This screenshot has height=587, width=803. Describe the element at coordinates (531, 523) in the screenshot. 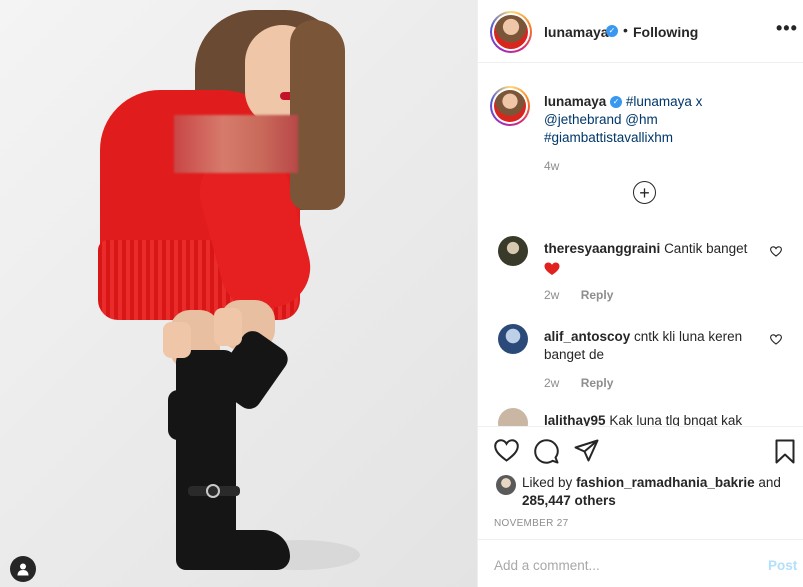

I see `post-date: NOVEMBER 27` at that location.